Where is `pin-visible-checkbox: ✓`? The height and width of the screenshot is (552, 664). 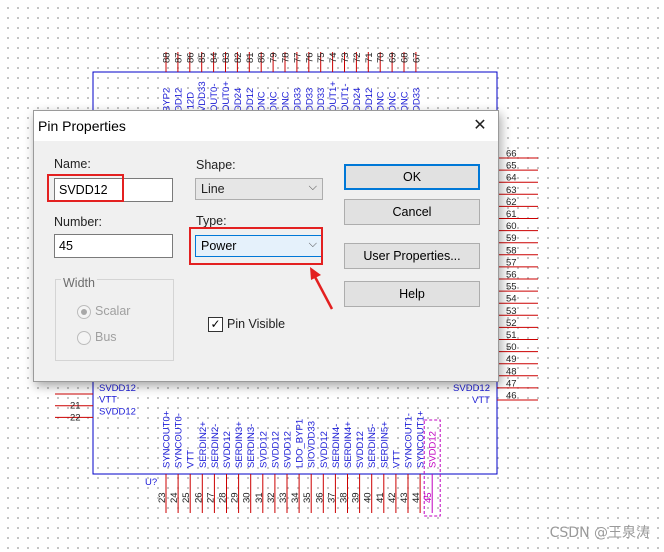 pin-visible-checkbox: ✓ is located at coordinates (215, 324).